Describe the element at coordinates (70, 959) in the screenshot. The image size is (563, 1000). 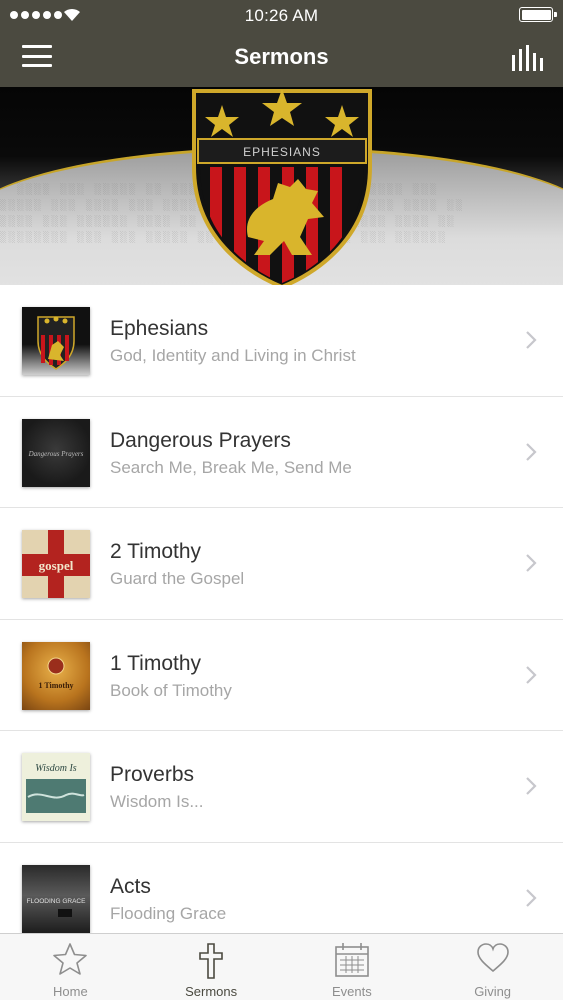
I see `star-icon` at that location.